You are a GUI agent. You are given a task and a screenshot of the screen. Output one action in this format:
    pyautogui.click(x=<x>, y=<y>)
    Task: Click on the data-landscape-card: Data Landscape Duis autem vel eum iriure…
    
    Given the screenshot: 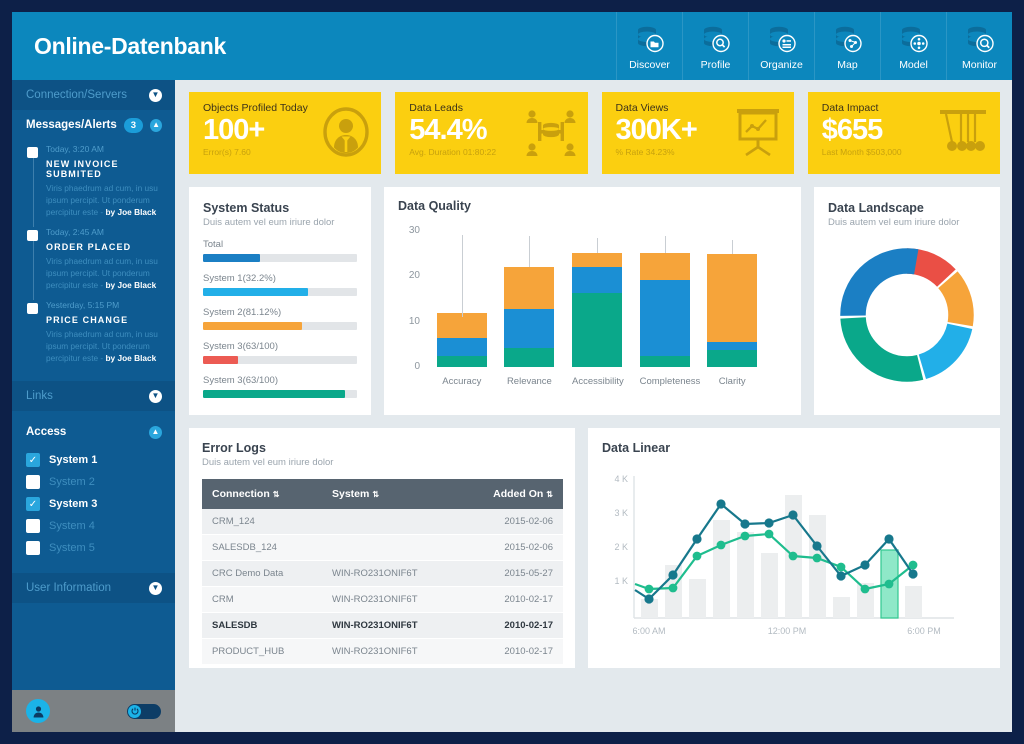 What is the action you would take?
    pyautogui.click(x=907, y=301)
    